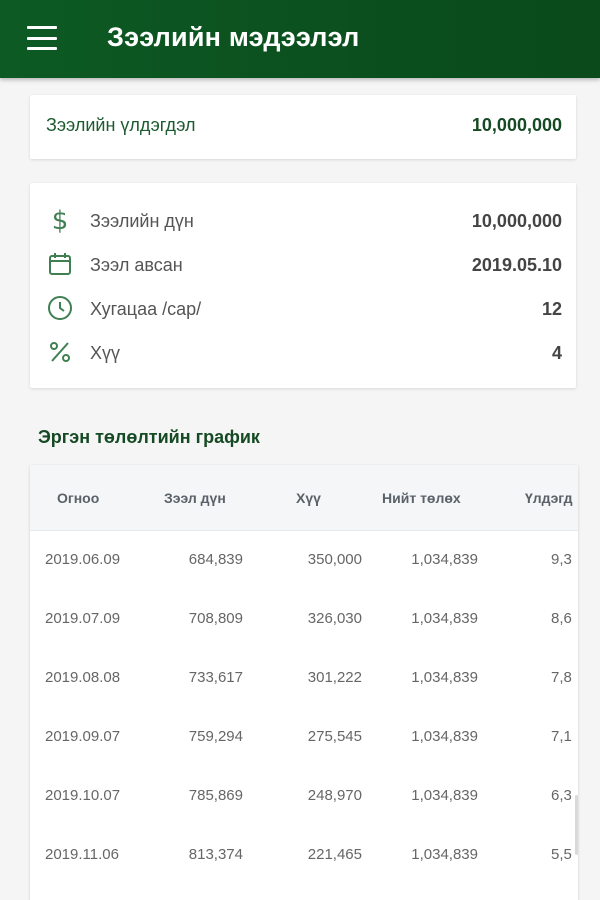 This screenshot has height=900, width=600. I want to click on detail-row-interest: Хүү 4, so click(303, 353).